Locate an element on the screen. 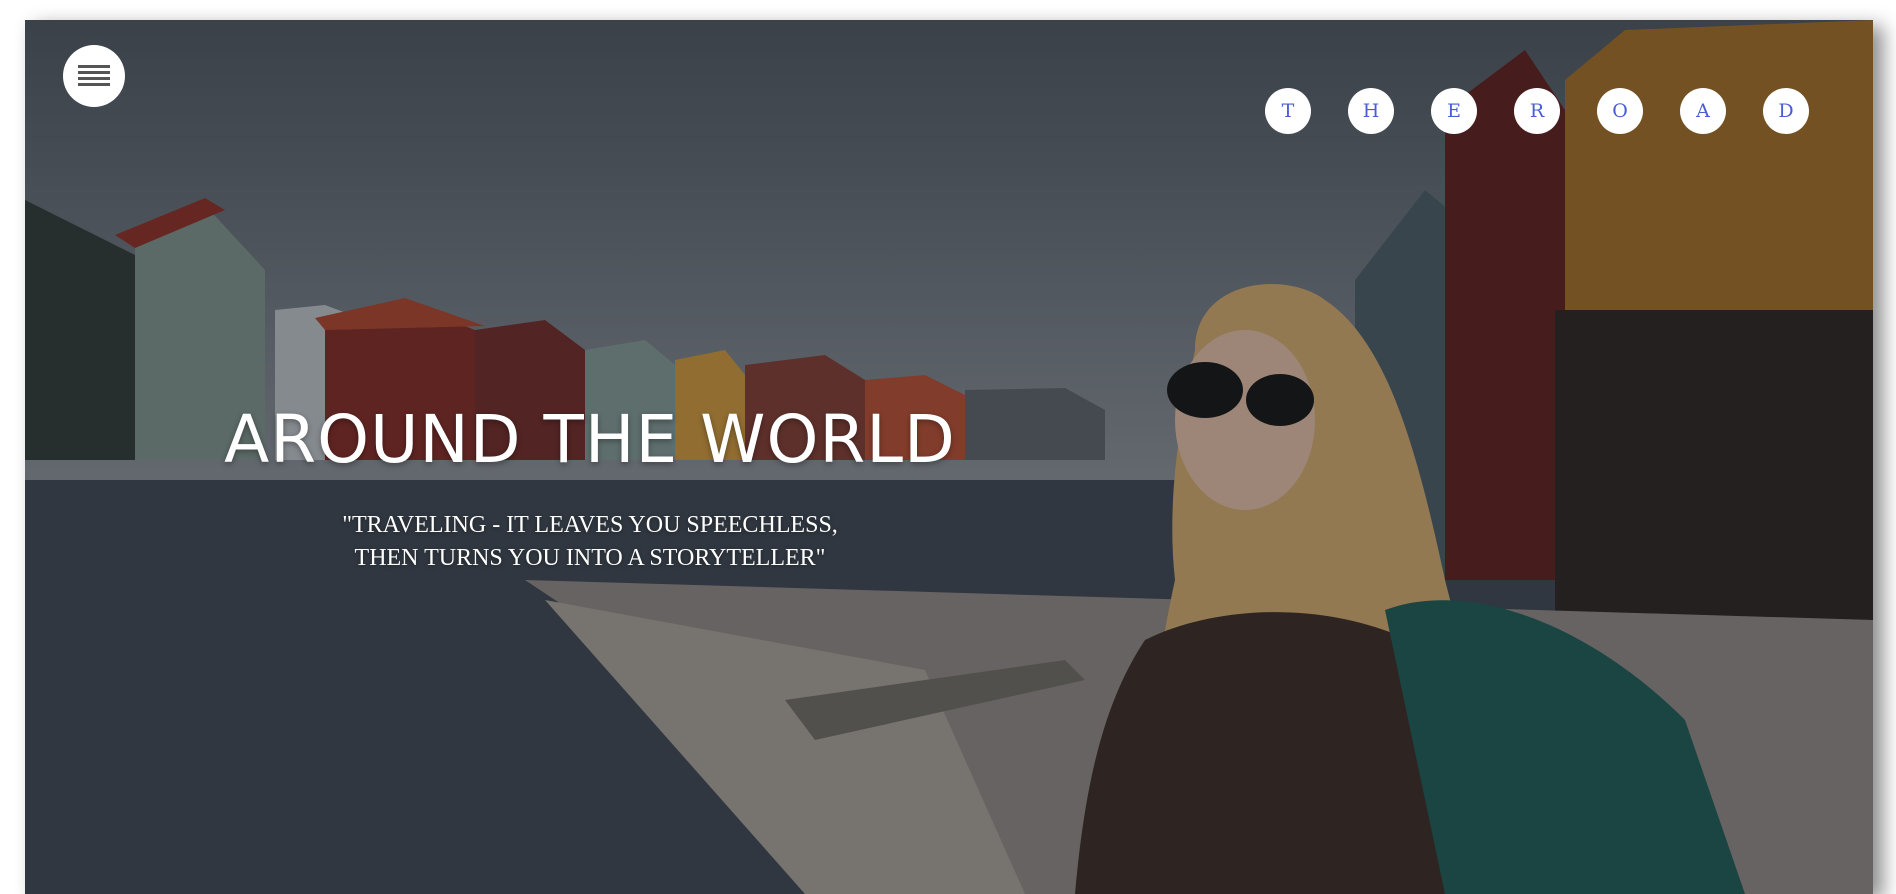  hero-quote-line-1: "TRAVELING - IT LEAVES YOU SPEECHLESS, is located at coordinates (590, 525).